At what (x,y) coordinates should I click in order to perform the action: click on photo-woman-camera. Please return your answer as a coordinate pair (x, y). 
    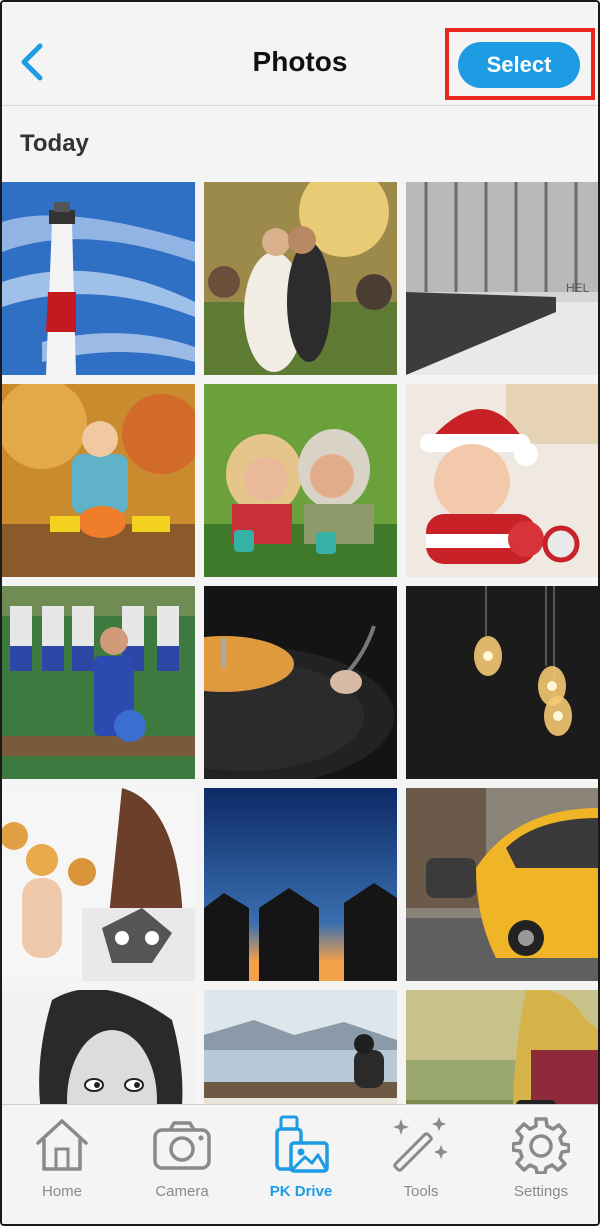
    Looking at the image, I should click on (502, 1047).